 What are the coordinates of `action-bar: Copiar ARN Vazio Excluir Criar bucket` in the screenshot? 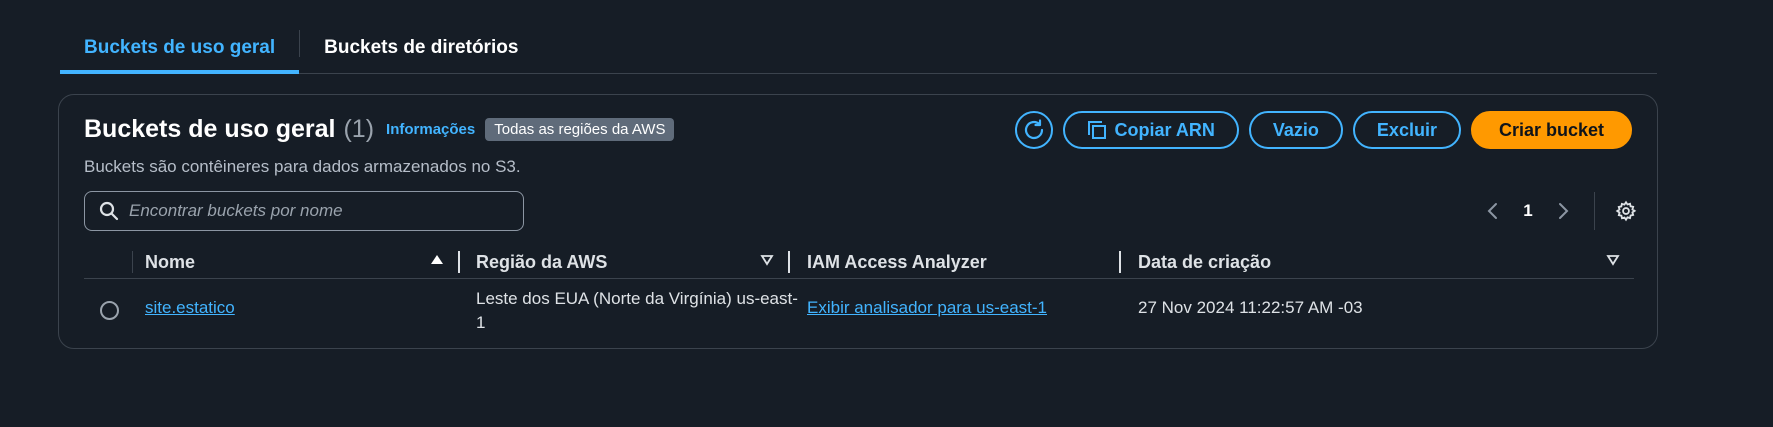 It's located at (1323, 130).